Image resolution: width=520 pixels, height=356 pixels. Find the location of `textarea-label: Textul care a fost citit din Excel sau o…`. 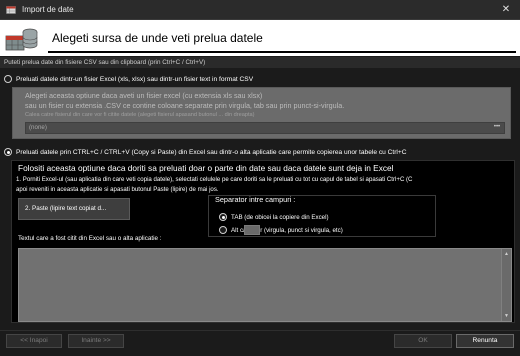

textarea-label: Textul care a fost citit din Excel sau o… is located at coordinates (90, 238).